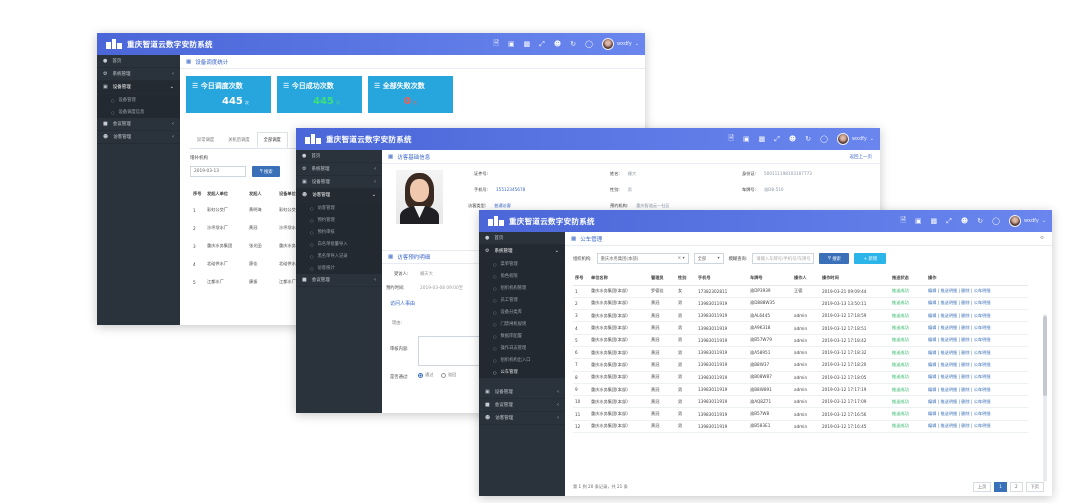 The image size is (1070, 503). I want to click on sidebar-subitem-logs: ○ 操作日志管理, so click(522, 348).